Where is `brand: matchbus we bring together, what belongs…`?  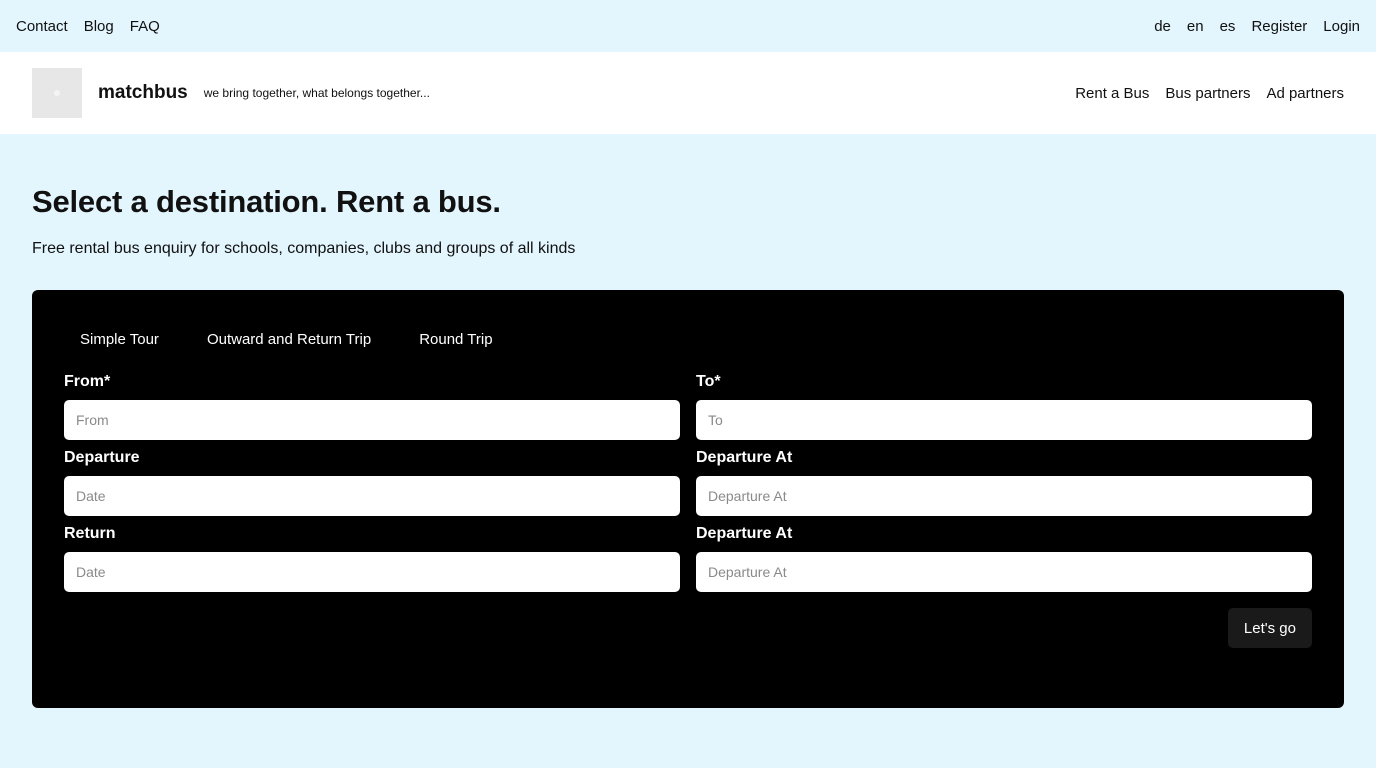 brand: matchbus we bring together, what belongs… is located at coordinates (231, 93).